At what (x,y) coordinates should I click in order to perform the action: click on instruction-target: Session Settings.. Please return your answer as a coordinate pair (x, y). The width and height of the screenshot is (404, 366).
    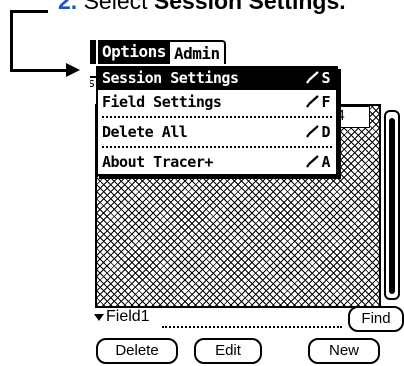
    Looking at the image, I should click on (249, 7).